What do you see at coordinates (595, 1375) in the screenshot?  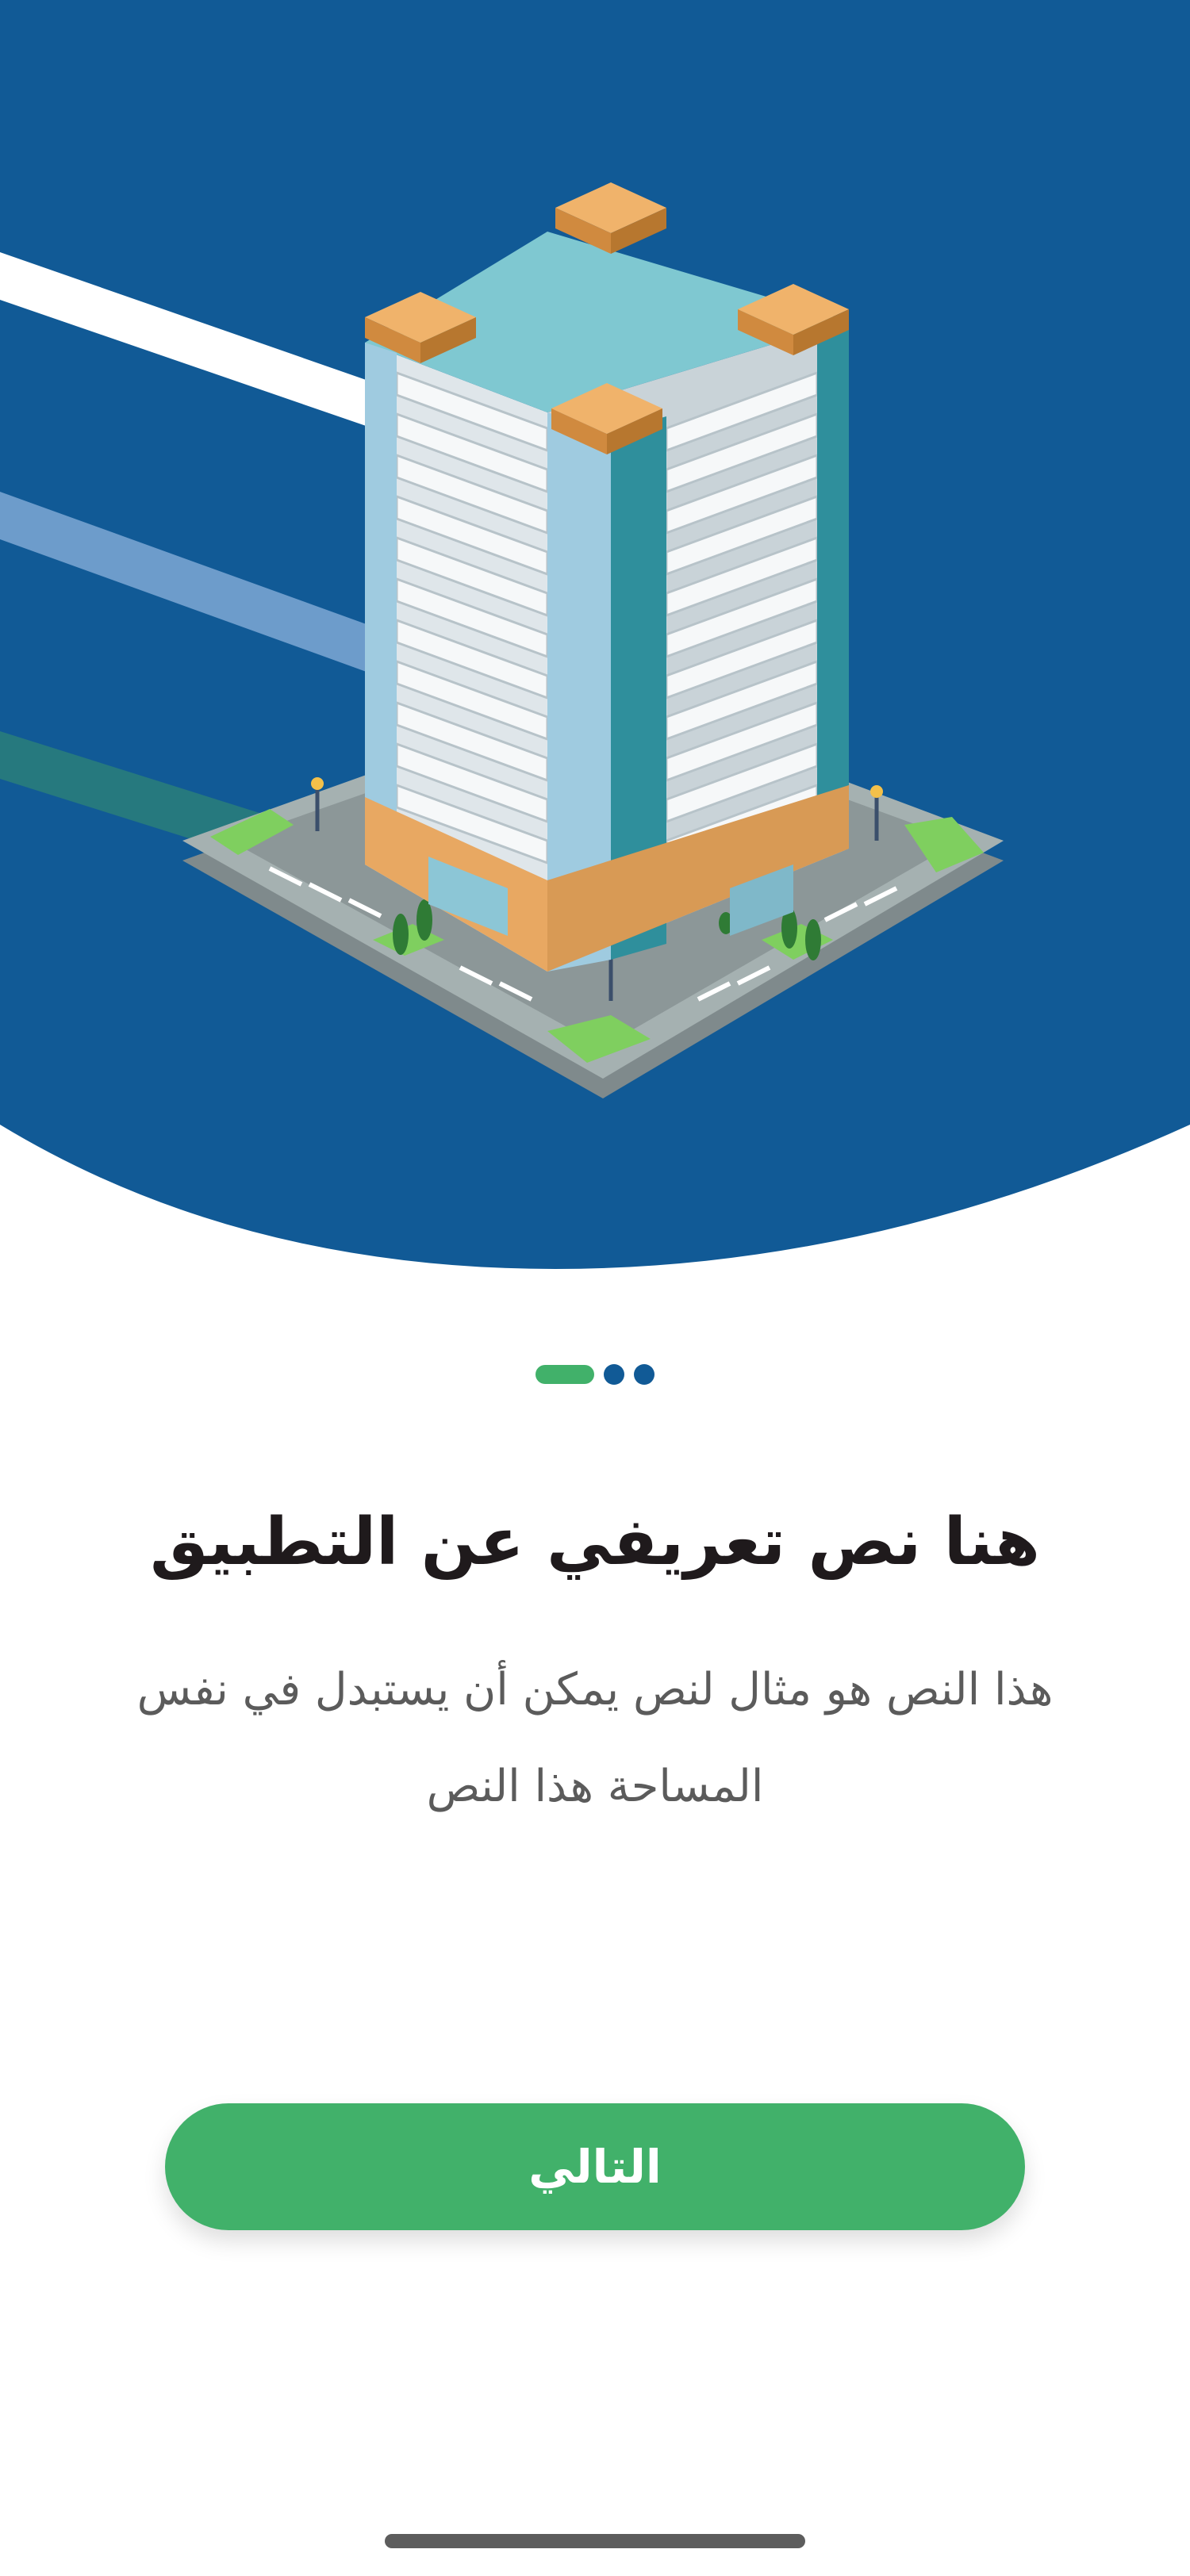 I see `page-indicator` at bounding box center [595, 1375].